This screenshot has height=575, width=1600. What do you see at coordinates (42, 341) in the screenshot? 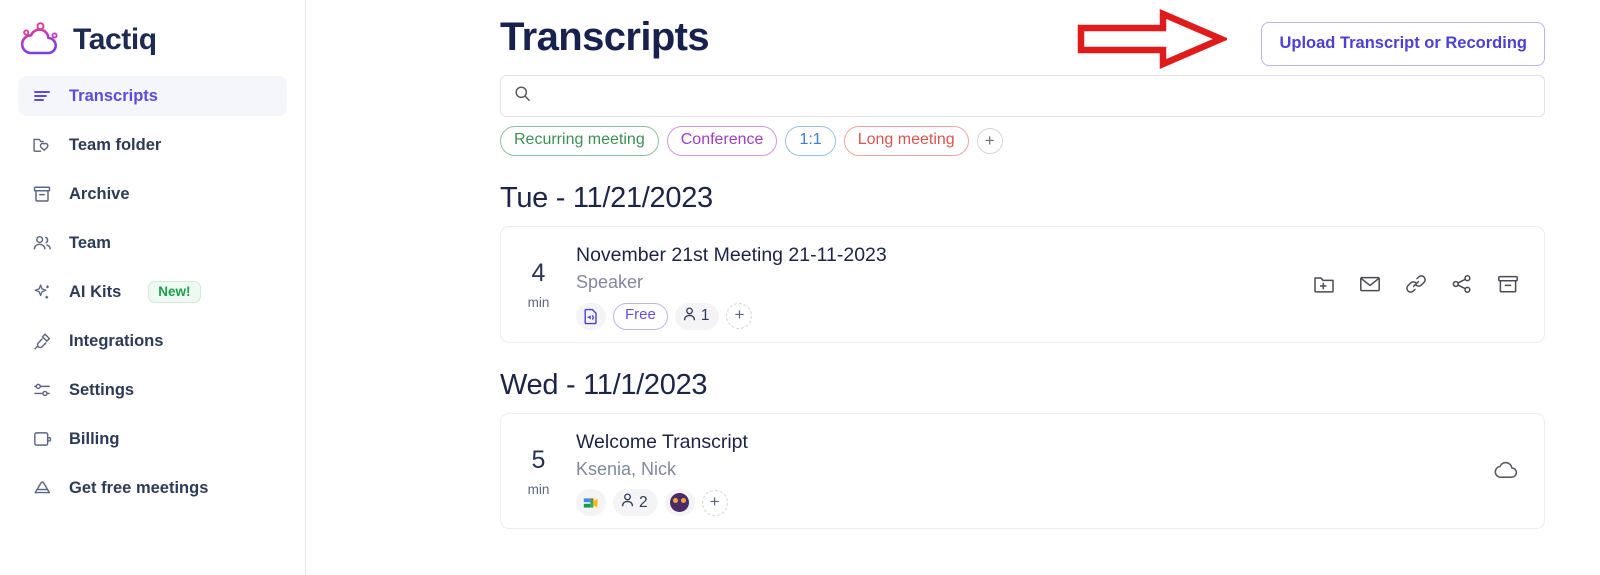
I see `plug-icon` at bounding box center [42, 341].